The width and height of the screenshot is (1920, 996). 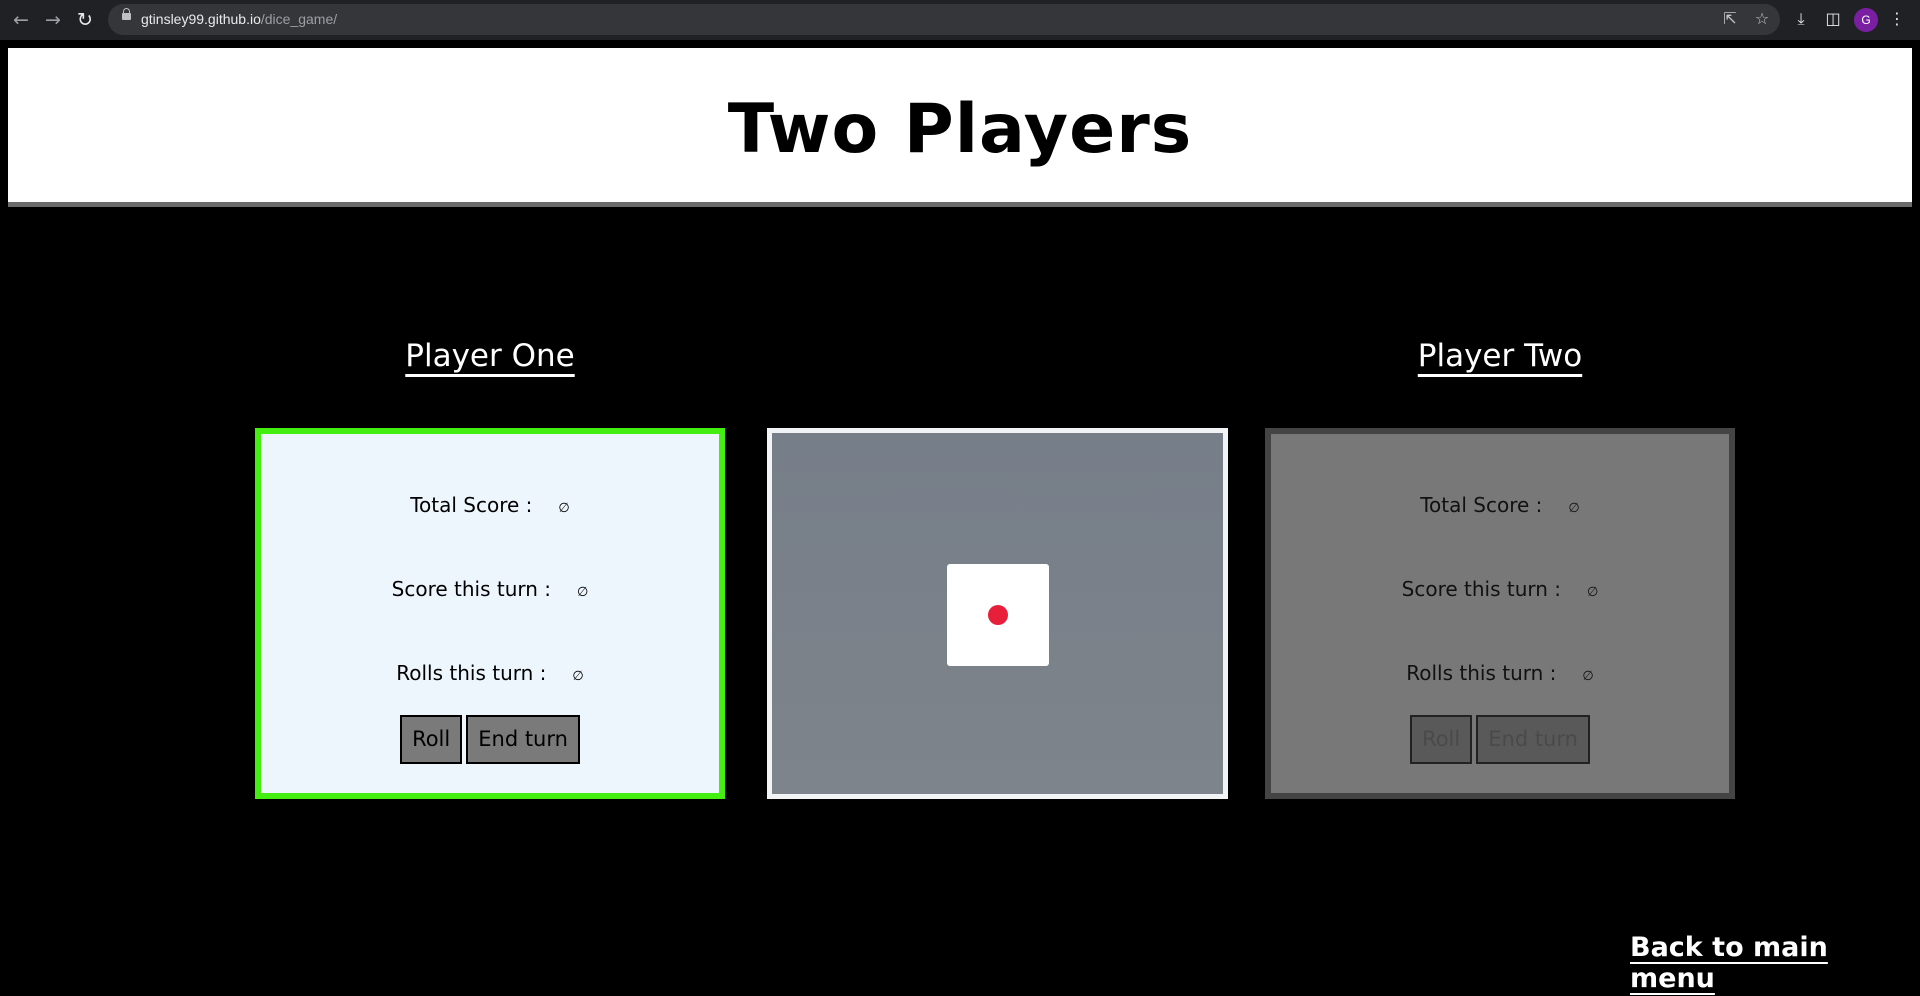 I want to click on player-one-heading: Player One, so click(x=490, y=356).